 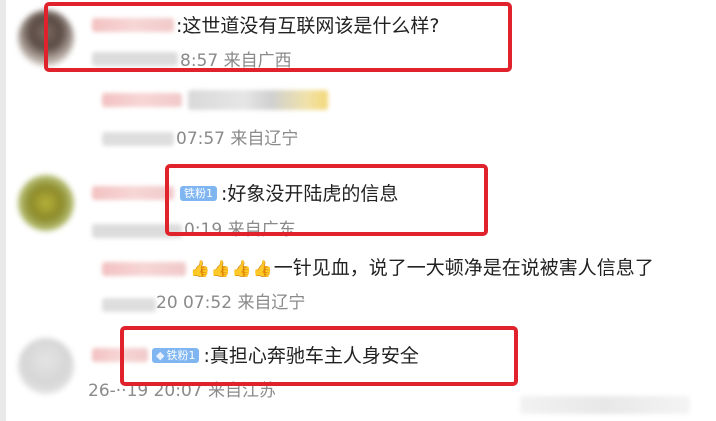 What do you see at coordinates (605, 405) in the screenshot?
I see `watermark-blurred` at bounding box center [605, 405].